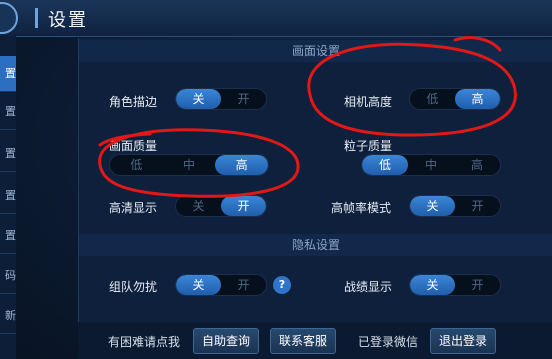 This screenshot has width=552, height=359. I want to click on particle-option-2: 中, so click(431, 165).